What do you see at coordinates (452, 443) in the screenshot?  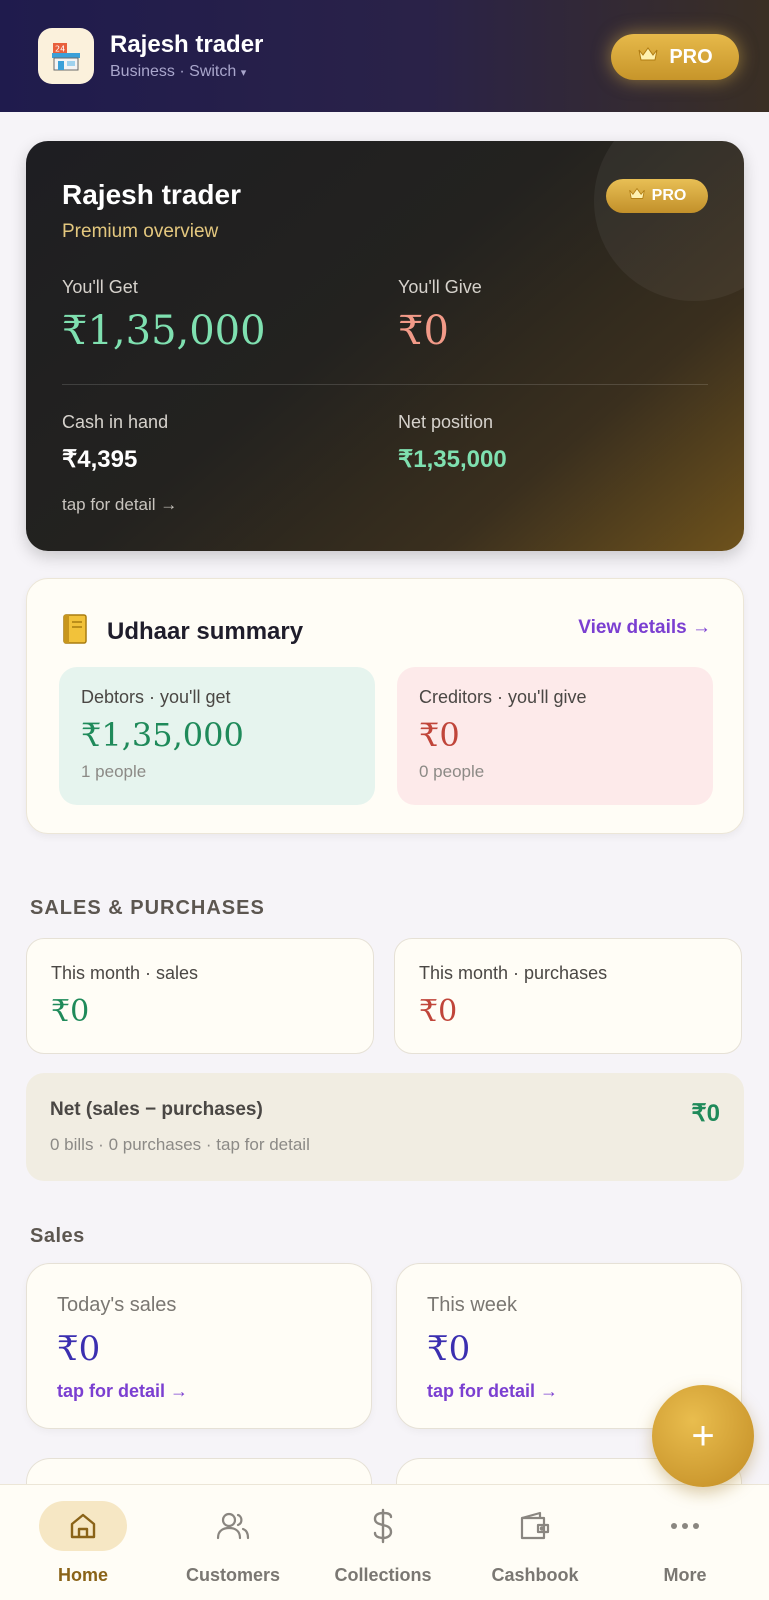 I see `net-position: Net position ₹1,35,000` at bounding box center [452, 443].